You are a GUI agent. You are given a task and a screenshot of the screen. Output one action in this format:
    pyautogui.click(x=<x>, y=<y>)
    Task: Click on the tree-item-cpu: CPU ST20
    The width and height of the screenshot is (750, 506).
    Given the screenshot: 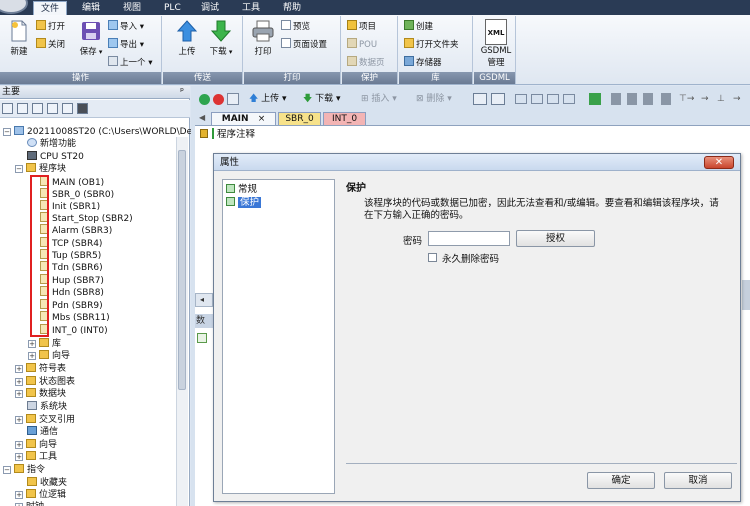 What is the action you would take?
    pyautogui.click(x=55, y=157)
    